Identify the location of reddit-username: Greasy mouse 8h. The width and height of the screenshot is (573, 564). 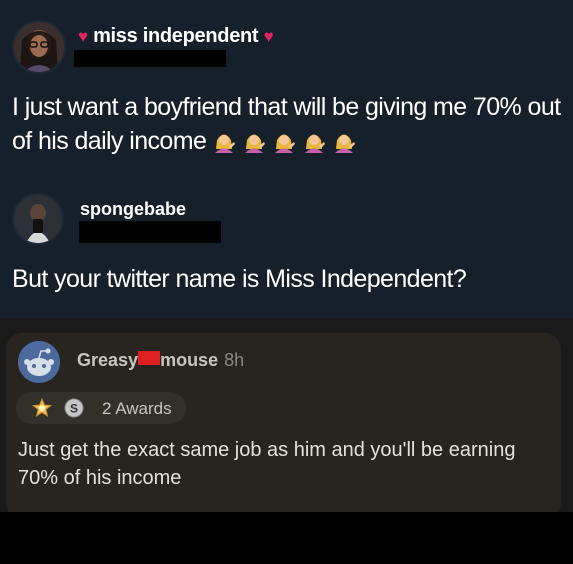
(160, 360).